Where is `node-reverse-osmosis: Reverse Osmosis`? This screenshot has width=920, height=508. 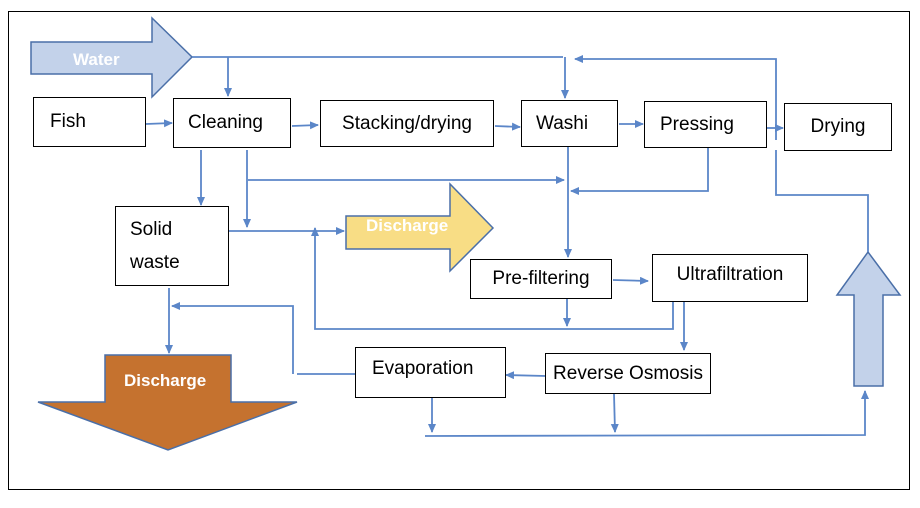 node-reverse-osmosis: Reverse Osmosis is located at coordinates (628, 373).